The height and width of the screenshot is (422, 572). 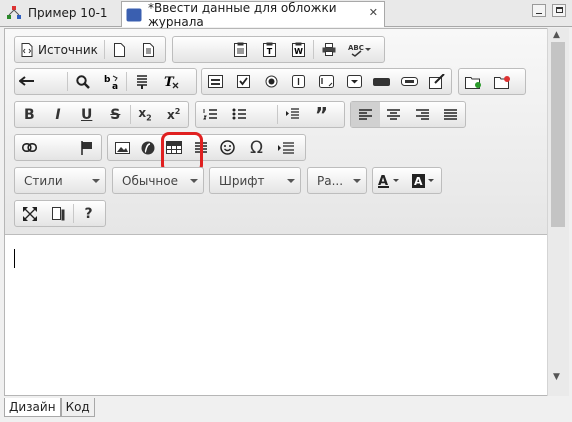 I want to click on paste-text-button: T, so click(x=269, y=49).